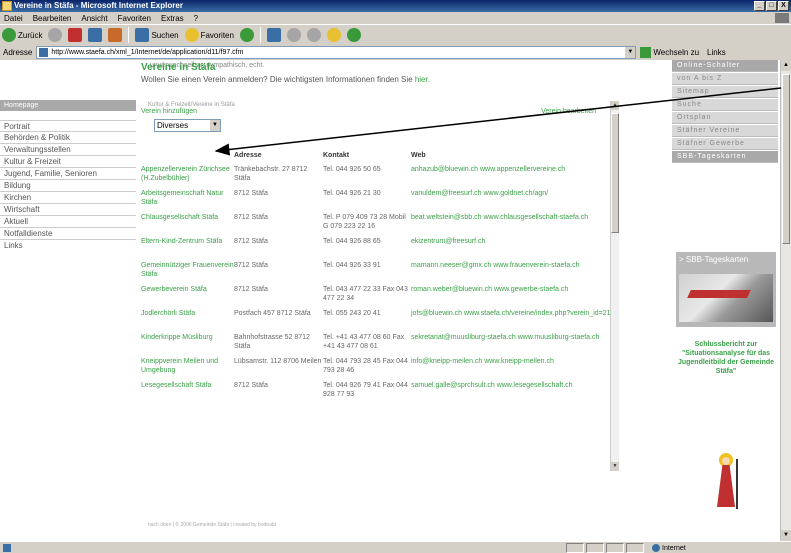 The width and height of the screenshot is (791, 553). I want to click on browser-scrollbar: ▲ ▼, so click(785, 300).